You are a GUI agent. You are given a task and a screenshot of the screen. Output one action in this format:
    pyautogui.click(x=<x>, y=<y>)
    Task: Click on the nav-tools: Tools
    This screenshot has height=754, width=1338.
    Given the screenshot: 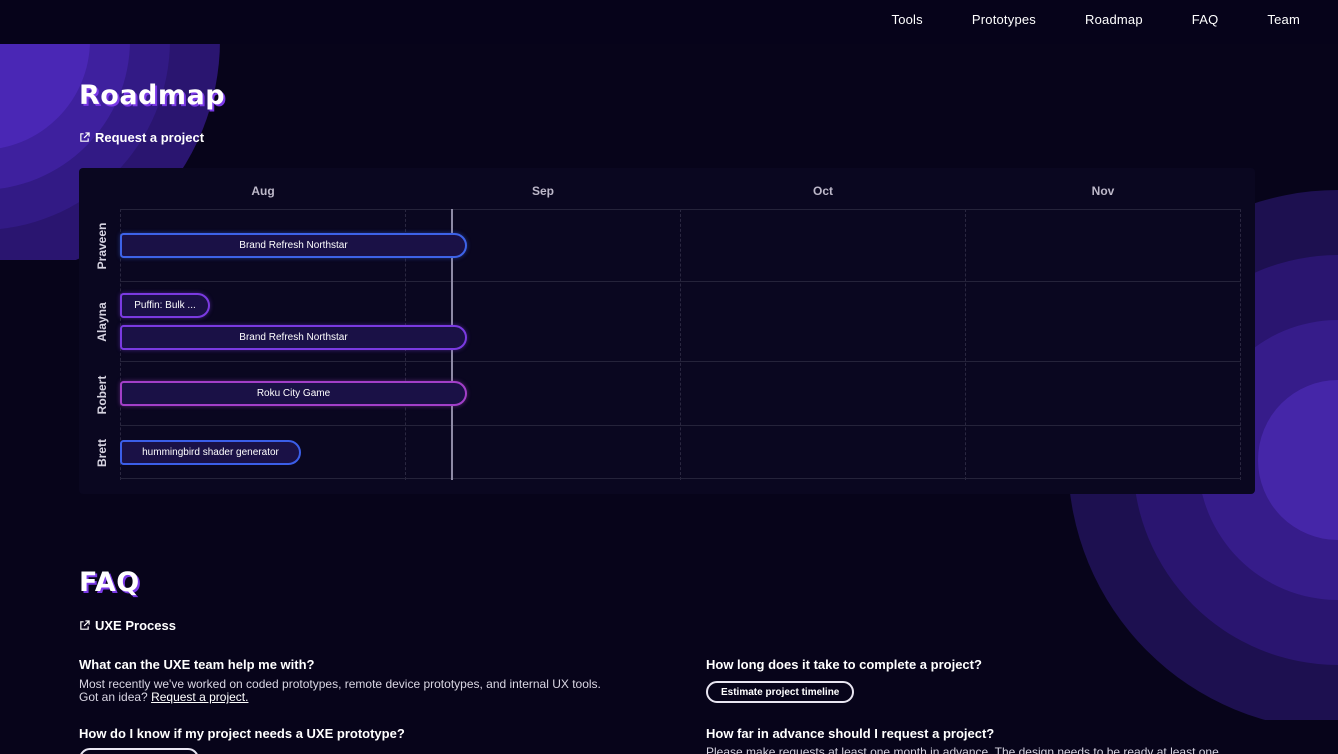 What is the action you would take?
    pyautogui.click(x=907, y=19)
    